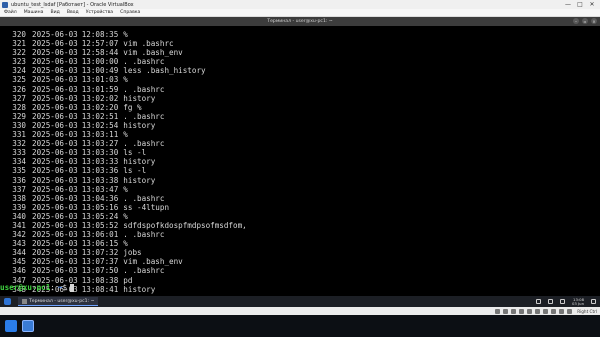 The height and width of the screenshot is (337, 600). Describe the element at coordinates (19, 198) in the screenshot. I see `history-number: 338` at that location.